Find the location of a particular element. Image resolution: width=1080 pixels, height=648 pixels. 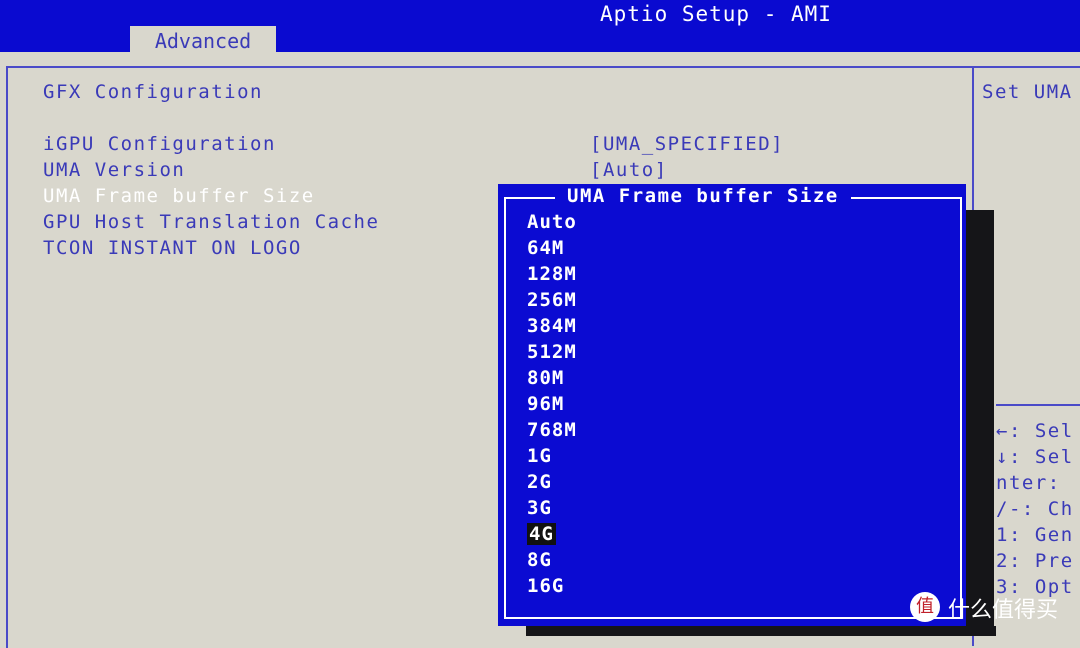

option-label: 384M is located at coordinates (552, 326).